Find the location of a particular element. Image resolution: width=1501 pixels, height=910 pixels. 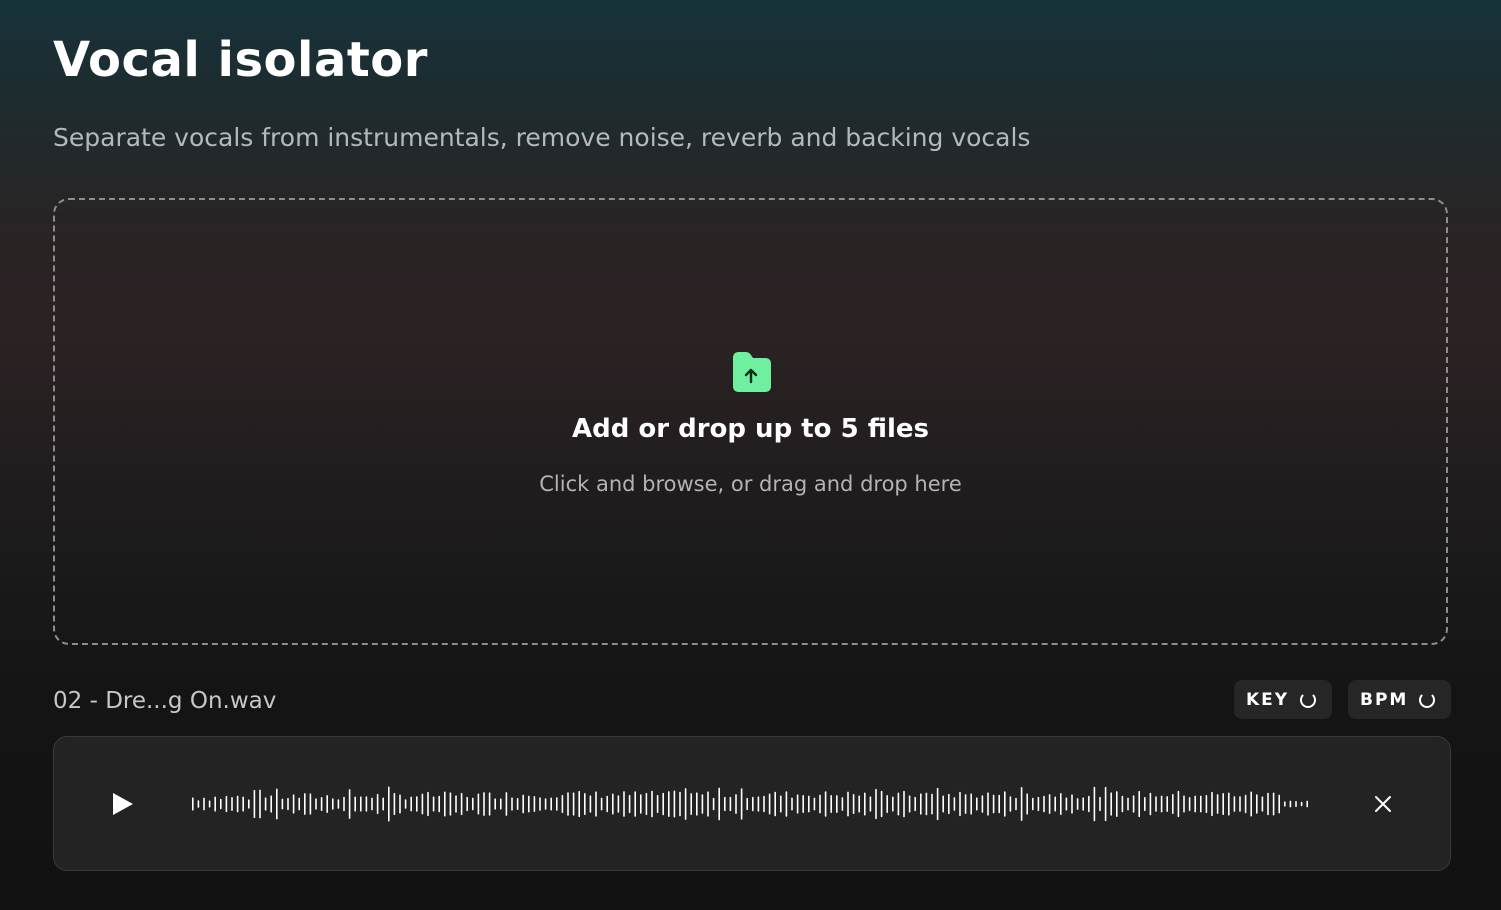

play-icon is located at coordinates (121, 804).